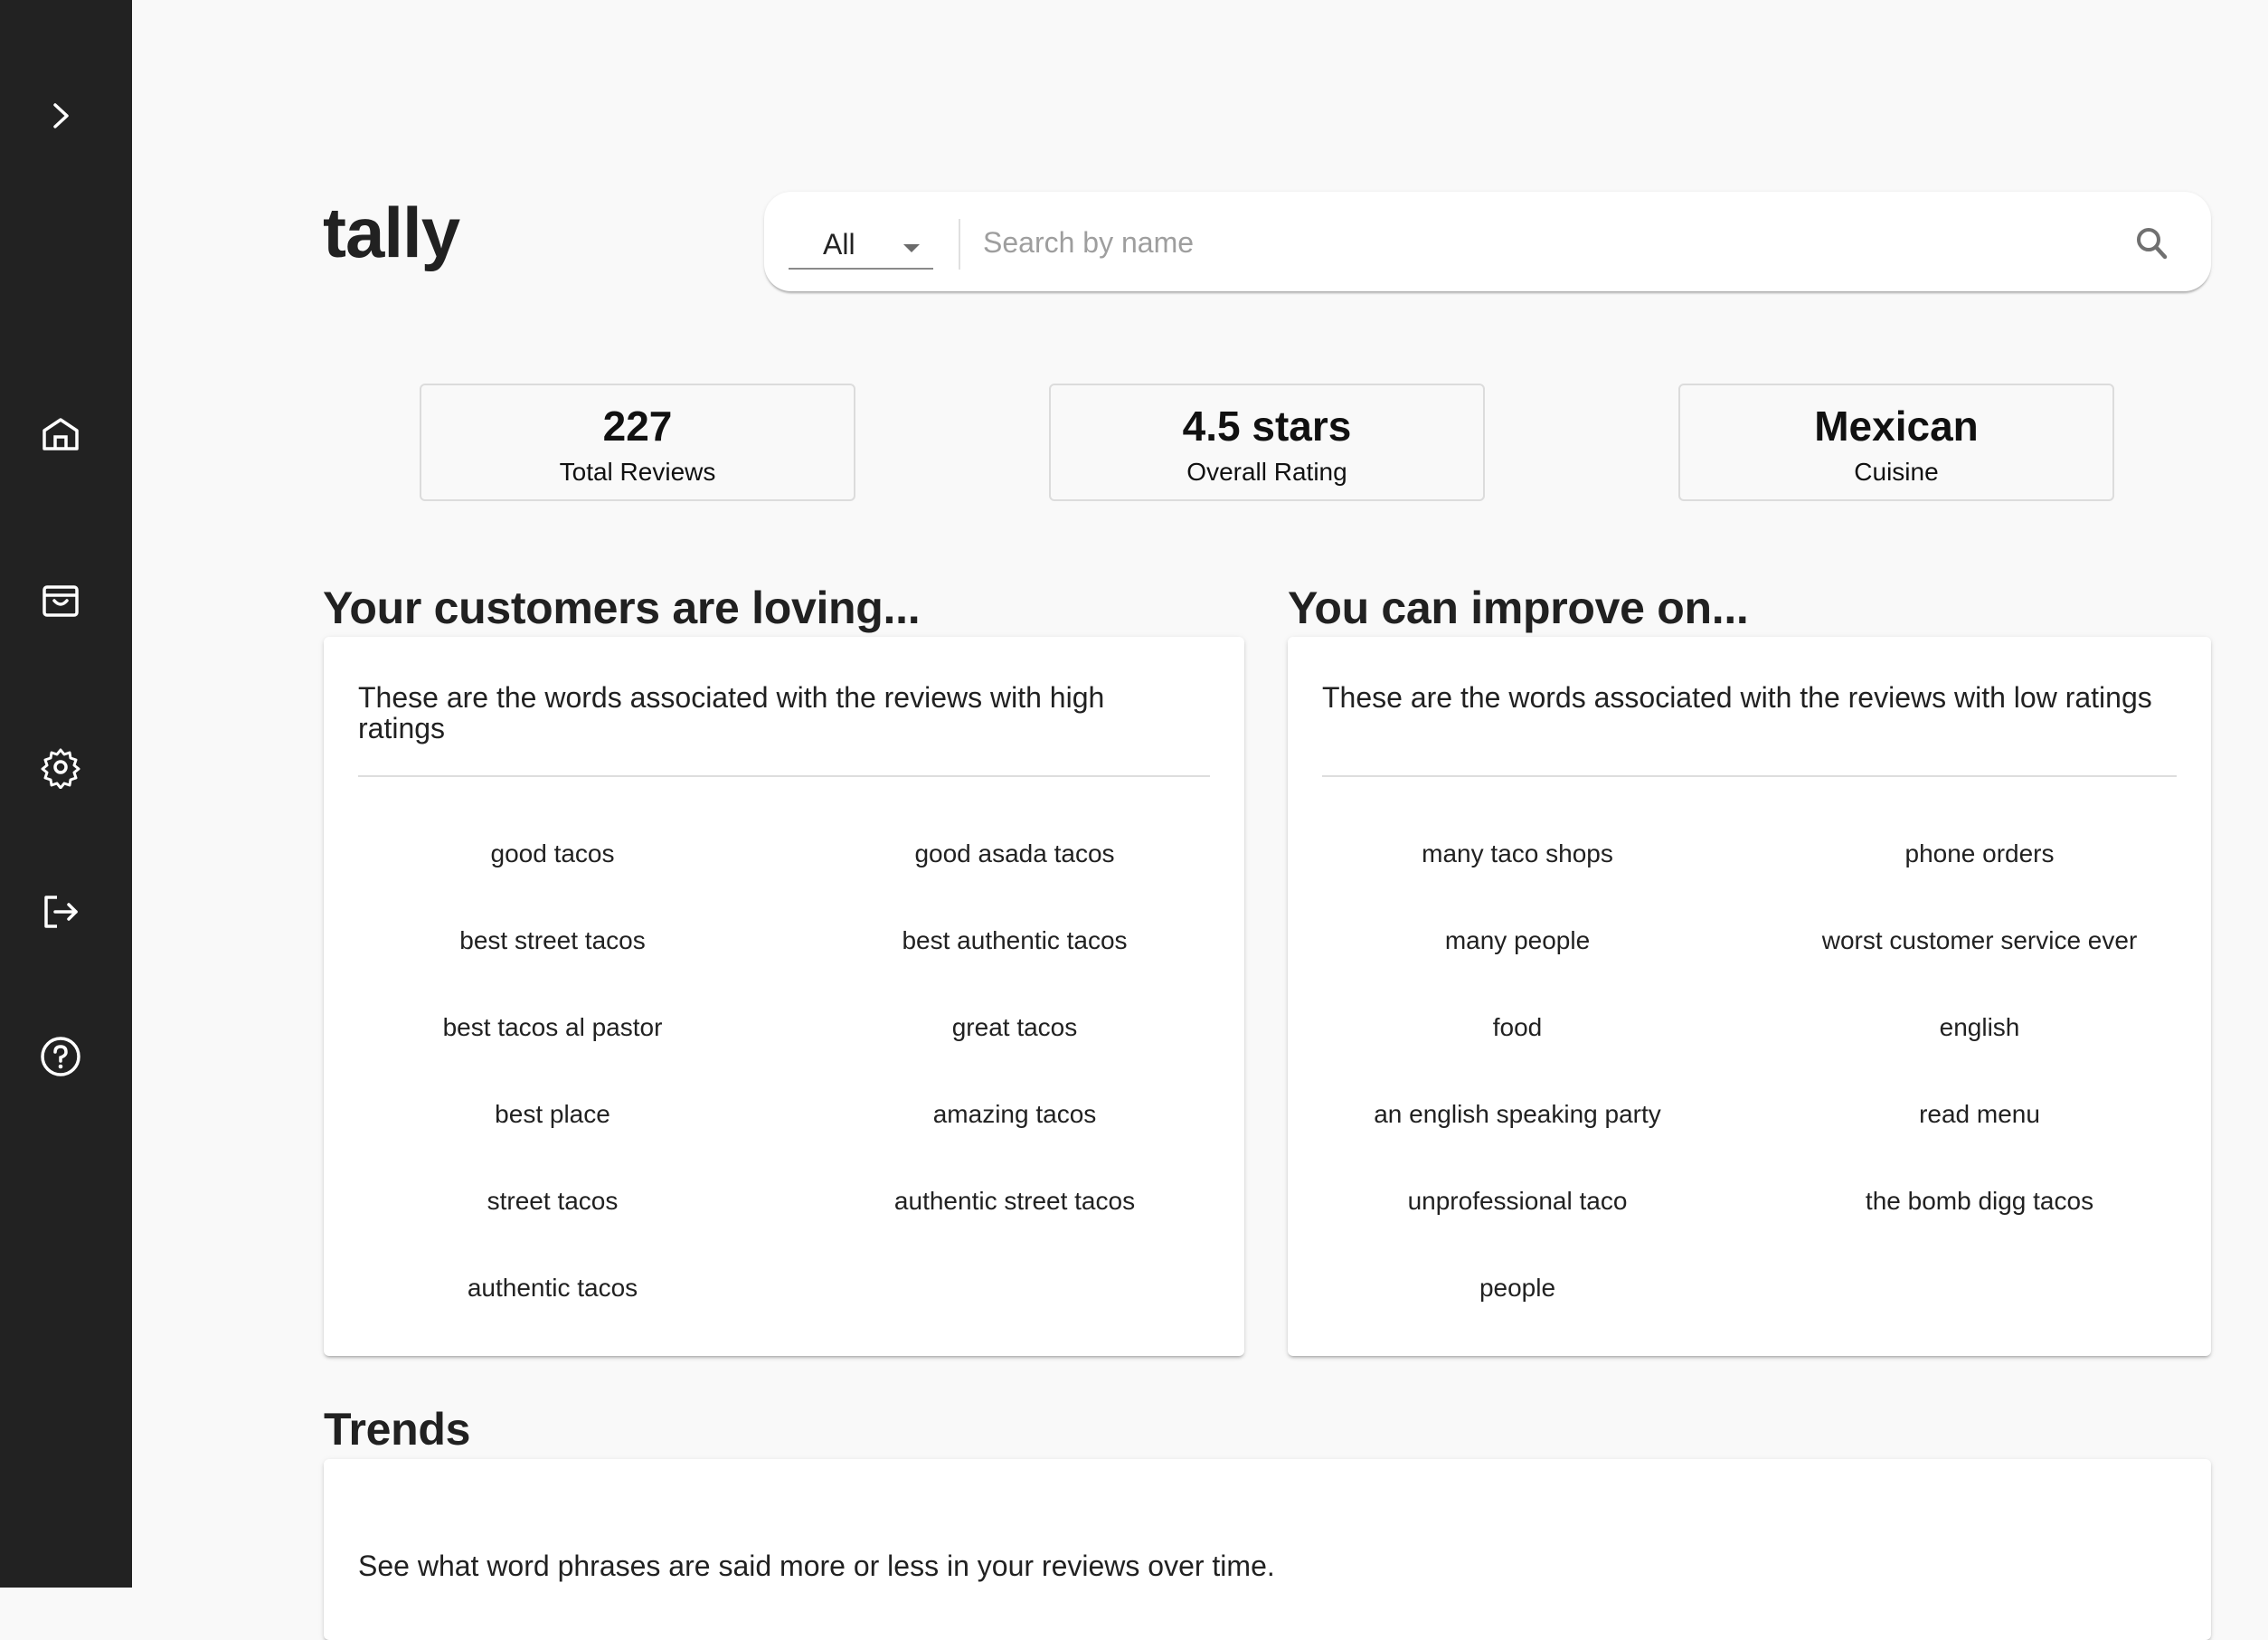 Image resolution: width=2268 pixels, height=1640 pixels. I want to click on stat-value: 4.5 stars, so click(1267, 426).